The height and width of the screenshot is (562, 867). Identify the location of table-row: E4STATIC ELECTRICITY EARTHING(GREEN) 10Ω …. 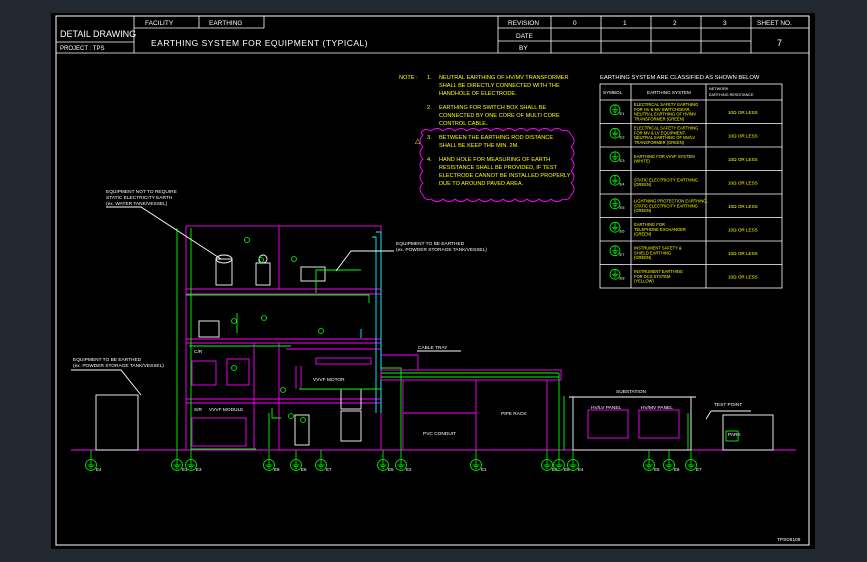
(683, 180).